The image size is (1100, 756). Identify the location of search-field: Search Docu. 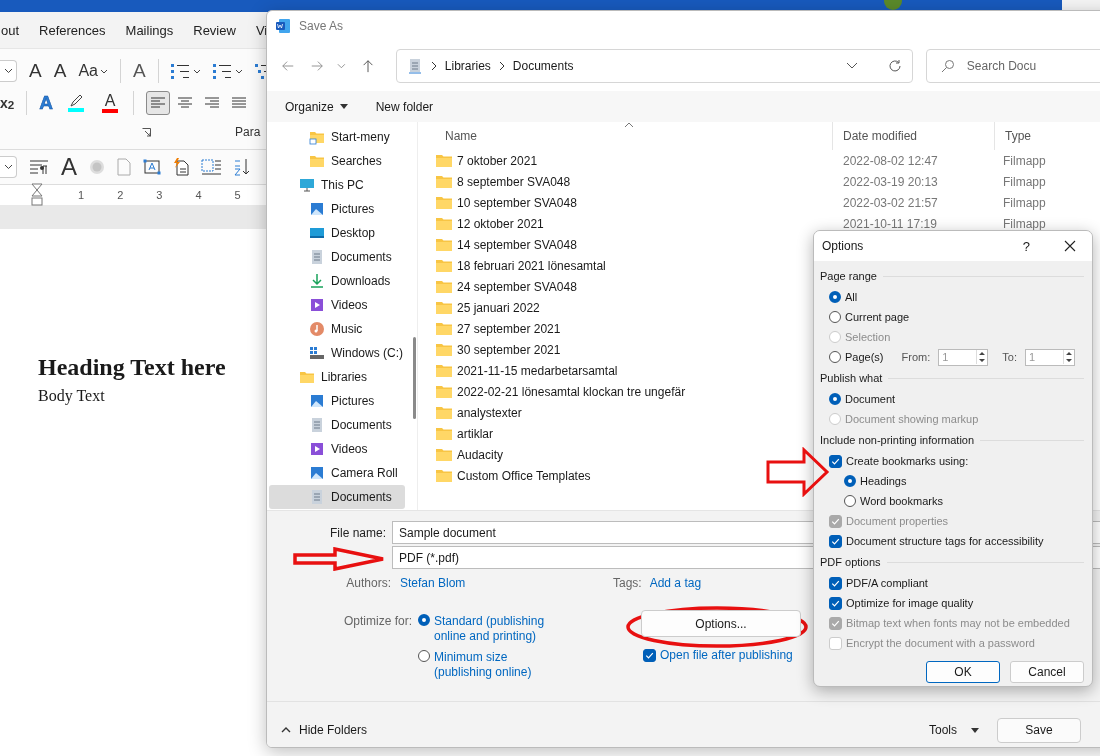
(1012, 66).